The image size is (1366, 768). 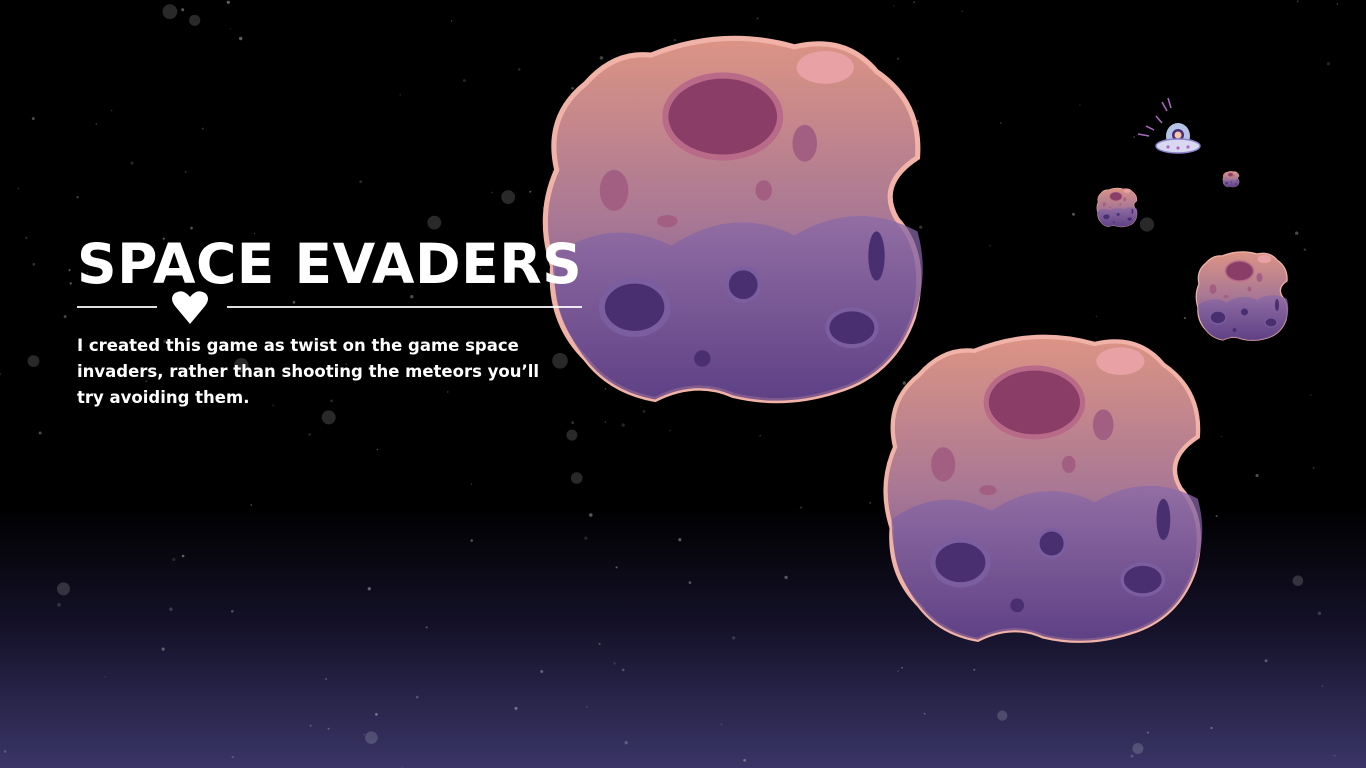 What do you see at coordinates (1117, 207) in the screenshot?
I see `tiny-meteor` at bounding box center [1117, 207].